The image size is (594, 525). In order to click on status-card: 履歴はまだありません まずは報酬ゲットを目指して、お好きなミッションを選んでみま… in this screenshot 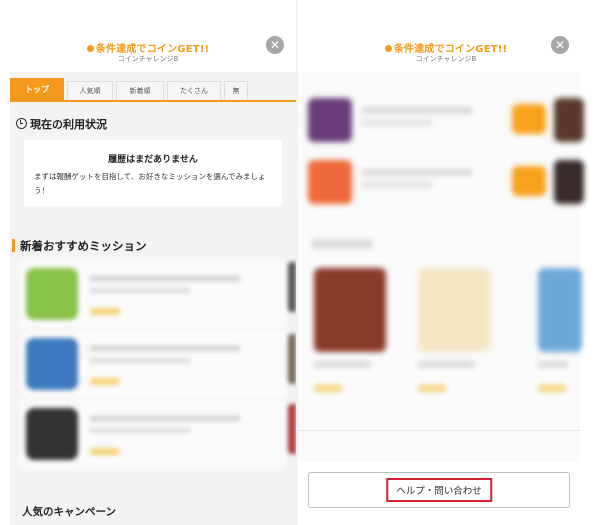, I will do `click(153, 173)`.